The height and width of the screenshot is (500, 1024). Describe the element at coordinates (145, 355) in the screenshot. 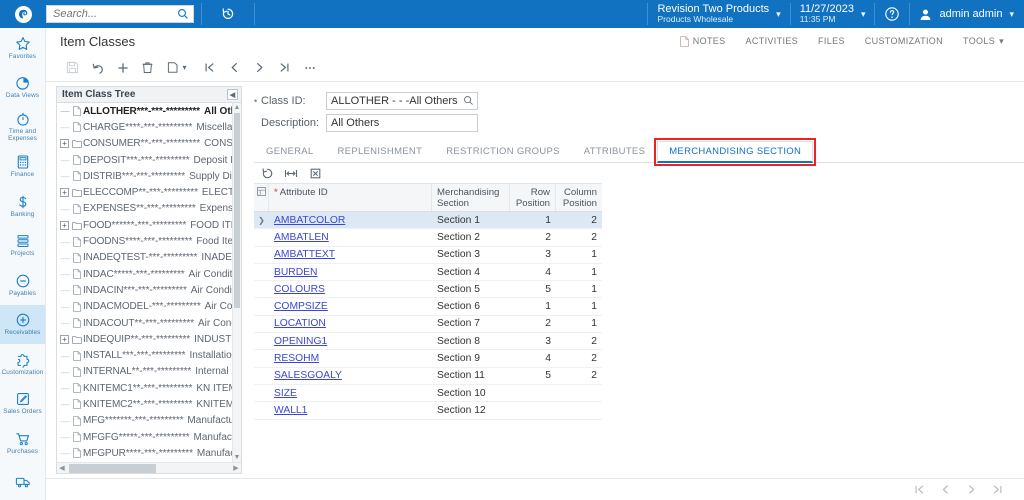

I see `tree-item: — INSTALL***-***-*********Installation` at that location.